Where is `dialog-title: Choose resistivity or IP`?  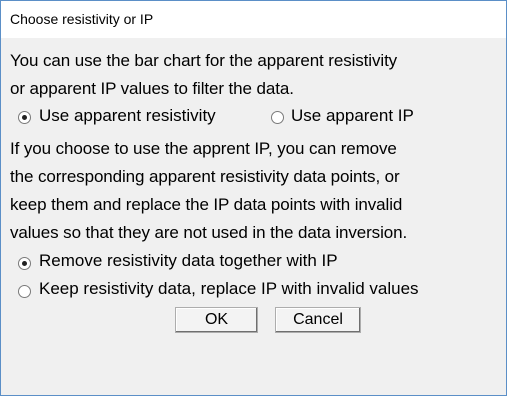 dialog-title: Choose resistivity or IP is located at coordinates (82, 19).